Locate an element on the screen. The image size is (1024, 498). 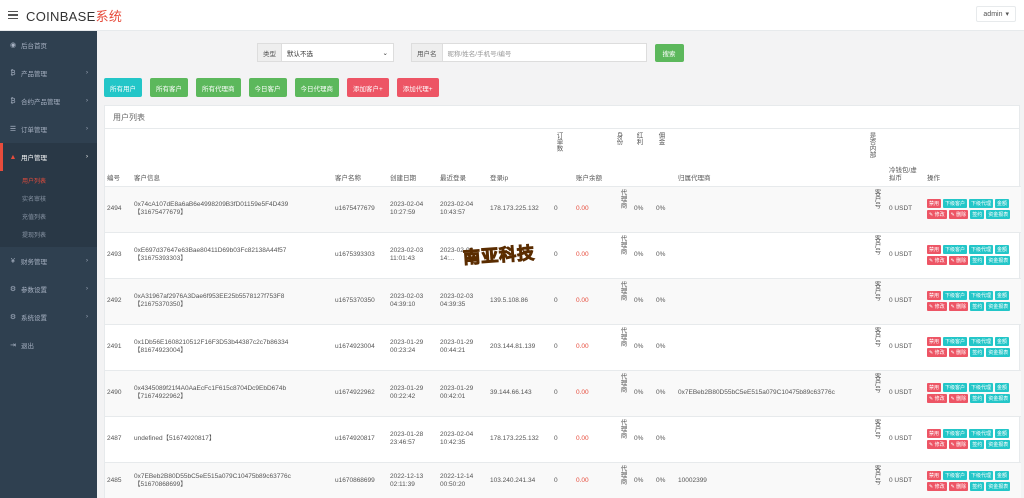
sidebar-item-0: ◉ 后台首页 is located at coordinates (48, 45).